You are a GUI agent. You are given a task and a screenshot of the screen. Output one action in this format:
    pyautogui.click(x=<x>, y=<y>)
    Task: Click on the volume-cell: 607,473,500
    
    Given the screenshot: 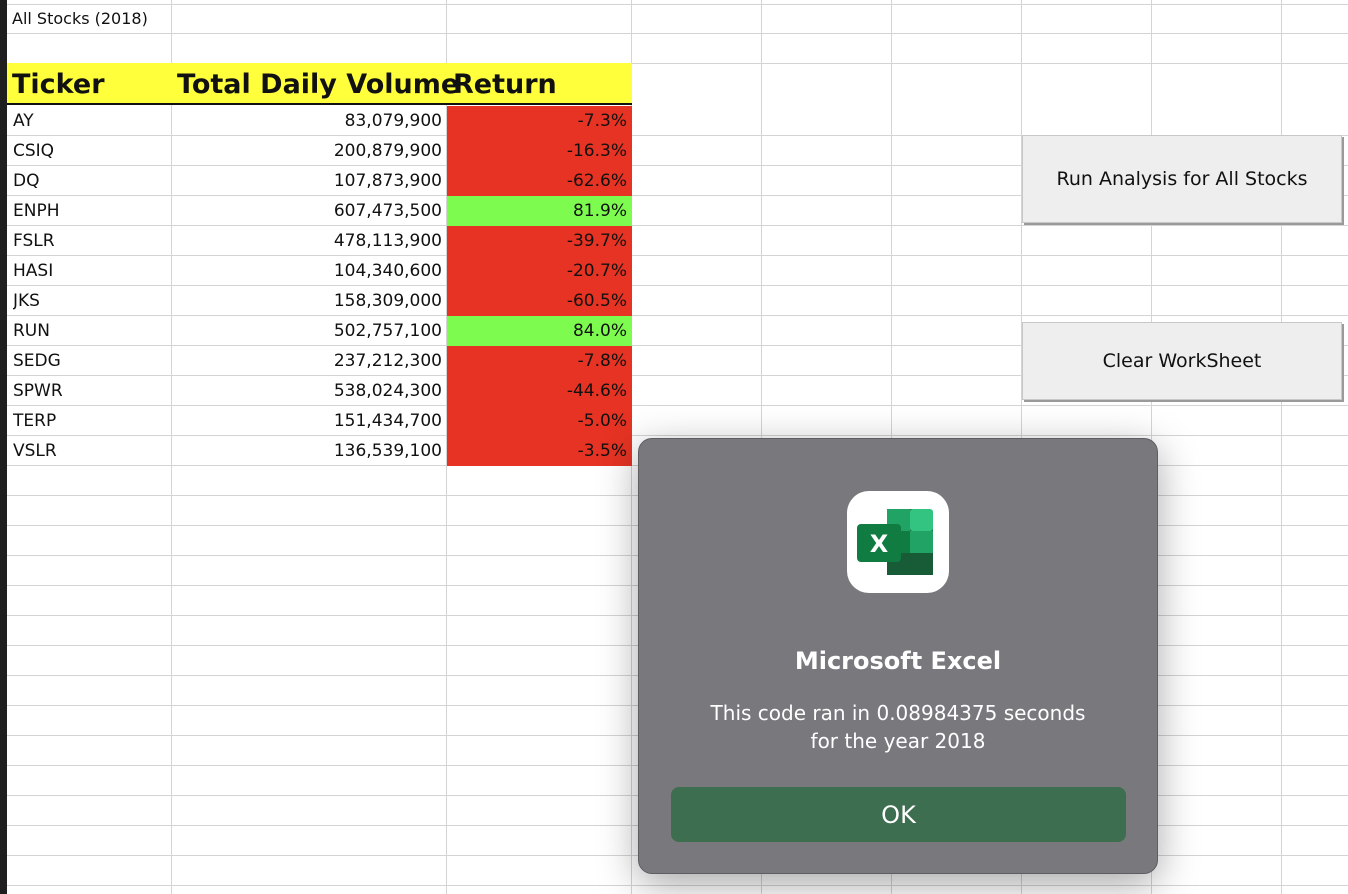 What is the action you would take?
    pyautogui.click(x=307, y=211)
    